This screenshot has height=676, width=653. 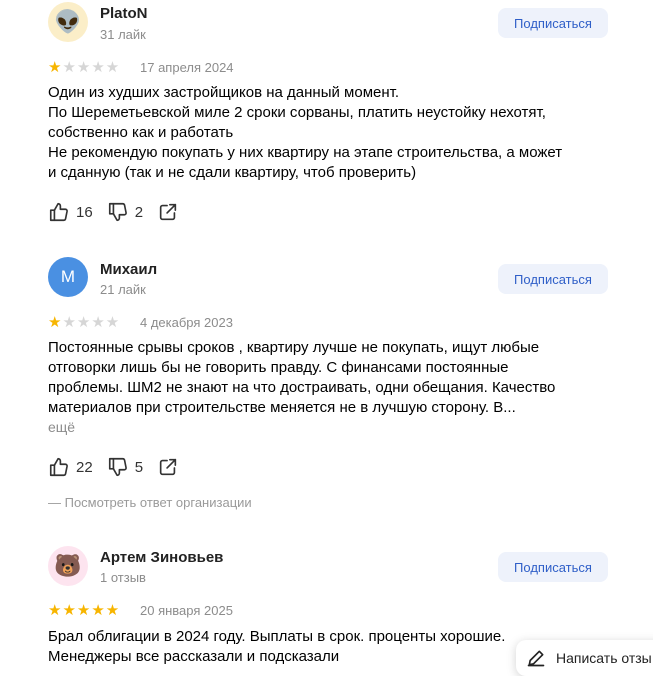 I want to click on review-actions: 16 2, so click(x=120, y=212).